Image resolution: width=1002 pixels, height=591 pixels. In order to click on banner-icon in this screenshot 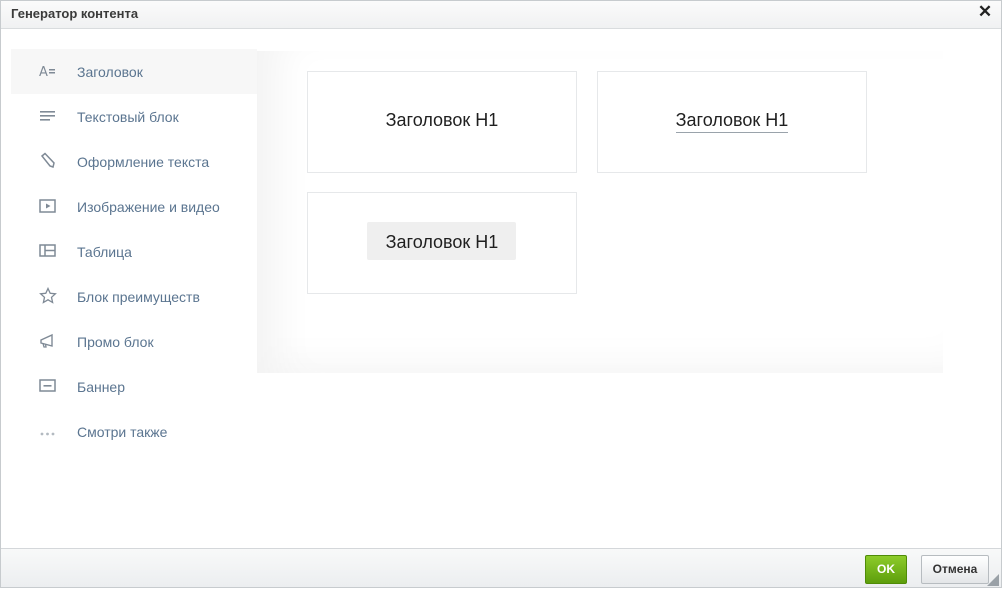, I will do `click(48, 386)`.